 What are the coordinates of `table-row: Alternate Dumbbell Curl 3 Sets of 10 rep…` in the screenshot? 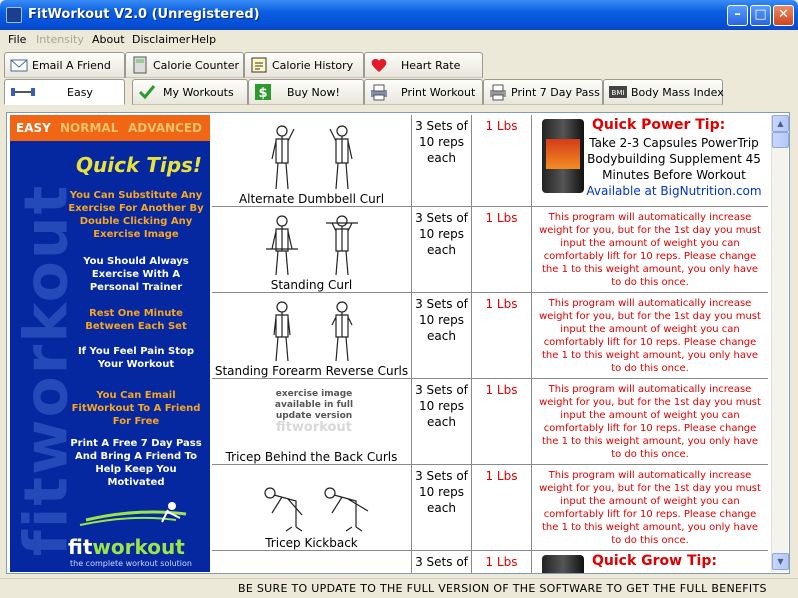 It's located at (490, 161).